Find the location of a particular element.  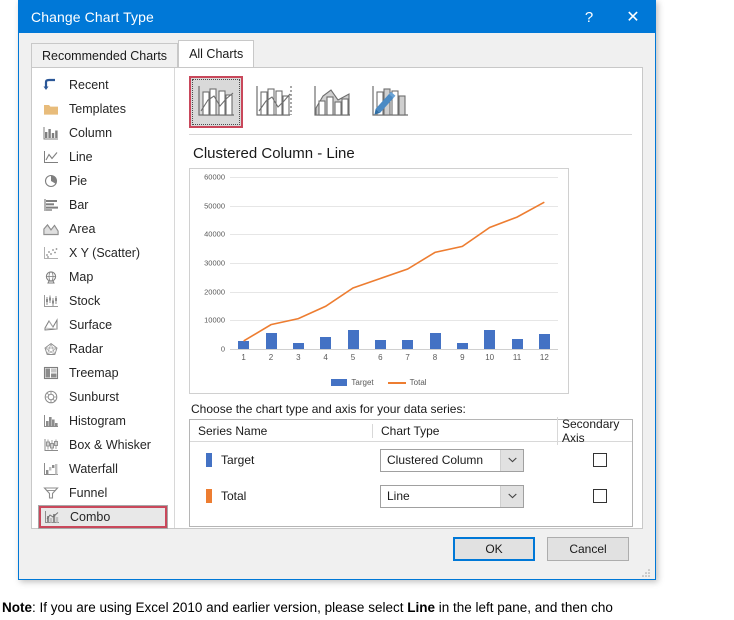

note-bold-line: Line is located at coordinates (421, 607).